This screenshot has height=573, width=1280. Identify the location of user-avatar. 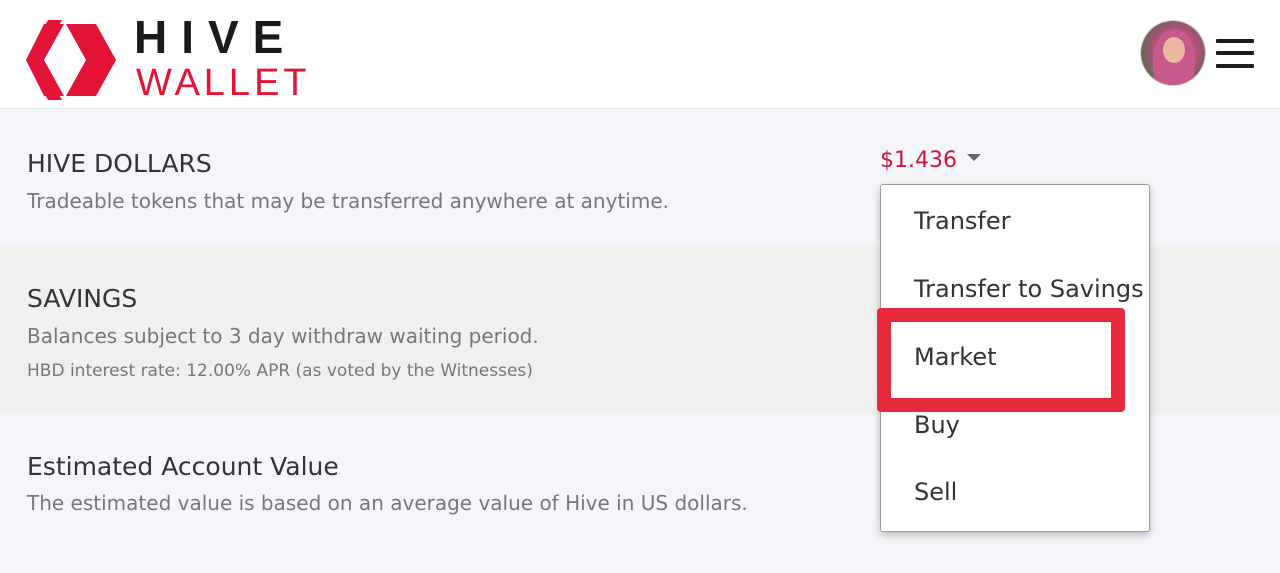
(1173, 53).